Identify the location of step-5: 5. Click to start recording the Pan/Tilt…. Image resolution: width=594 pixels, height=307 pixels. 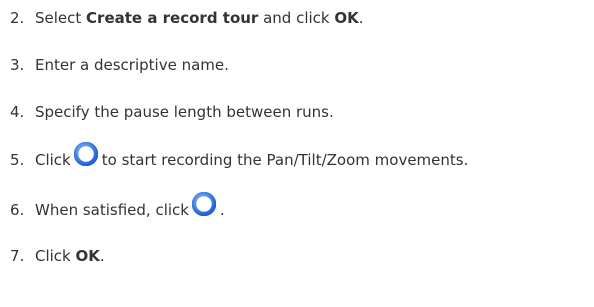
(239, 158).